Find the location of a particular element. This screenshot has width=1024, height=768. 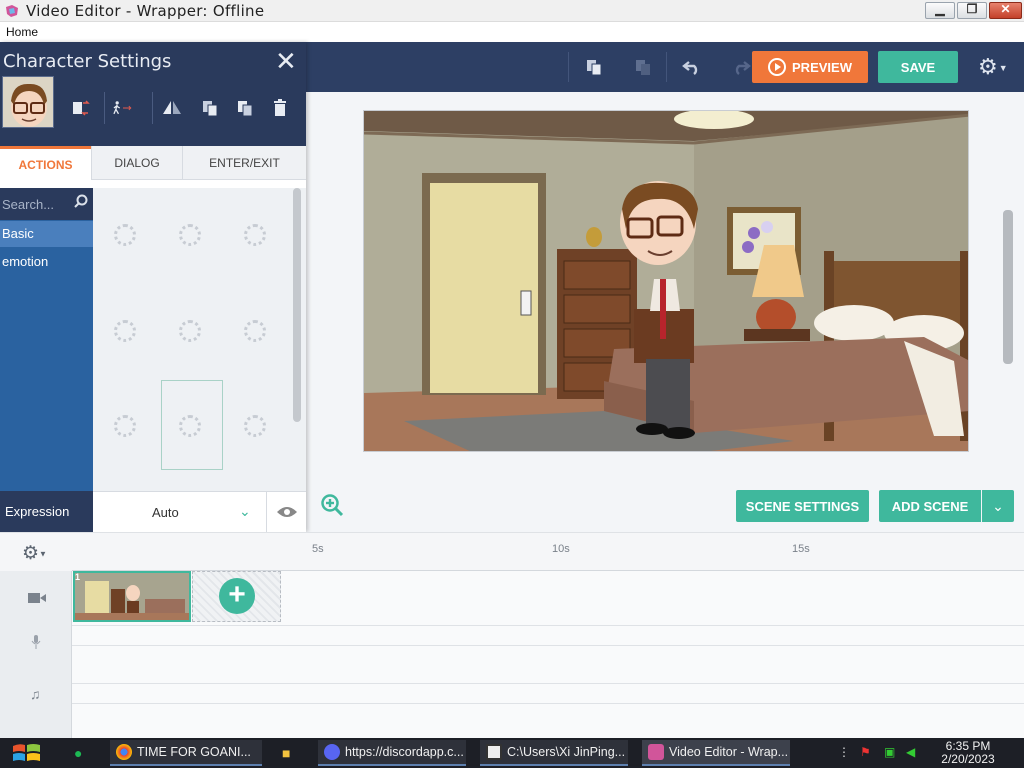

maximize-icon: ❐ is located at coordinates (972, 9).